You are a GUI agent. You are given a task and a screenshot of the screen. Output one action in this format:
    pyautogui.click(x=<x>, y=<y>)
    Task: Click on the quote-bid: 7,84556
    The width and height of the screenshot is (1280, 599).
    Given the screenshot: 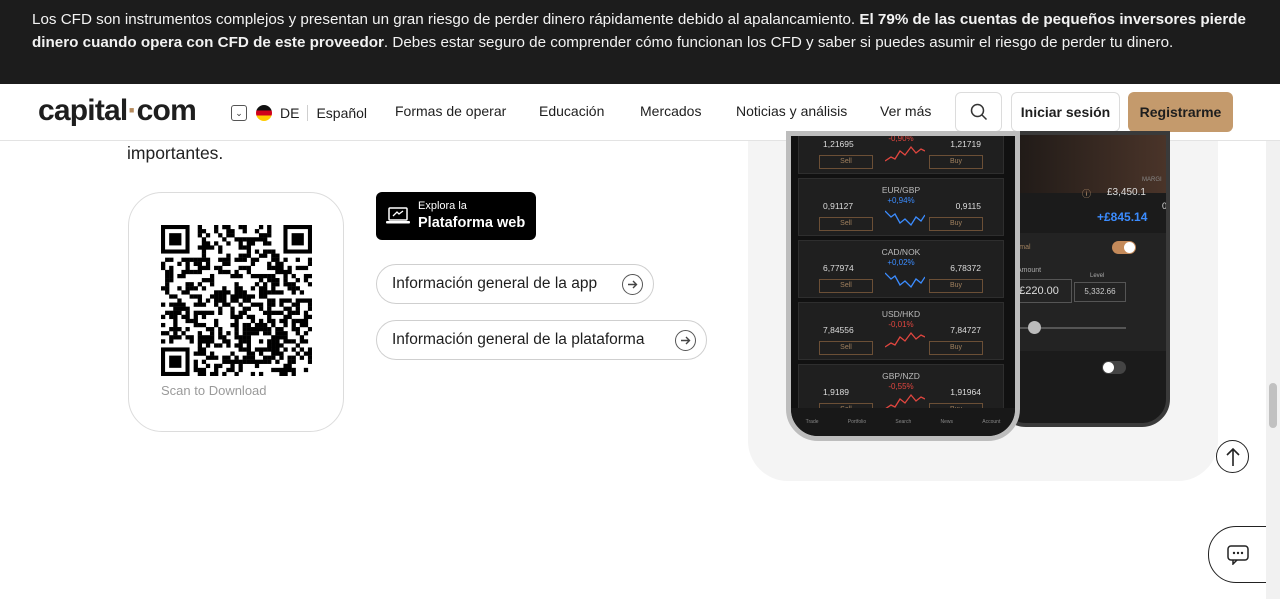 What is the action you would take?
    pyautogui.click(x=838, y=330)
    